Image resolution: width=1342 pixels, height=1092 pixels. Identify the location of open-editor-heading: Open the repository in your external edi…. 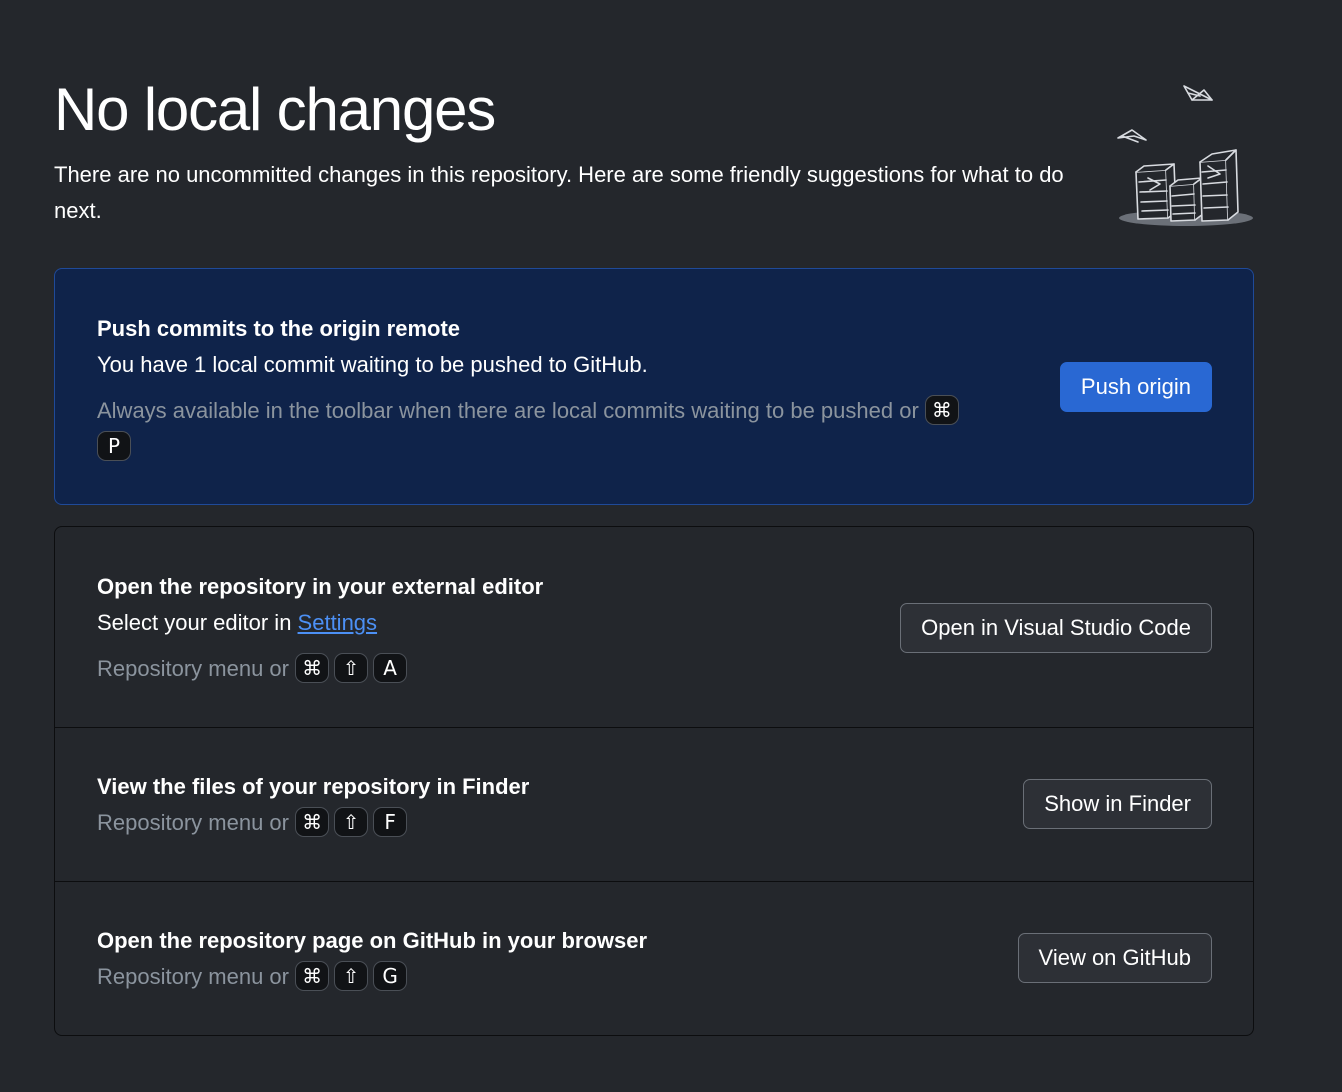
(320, 586).